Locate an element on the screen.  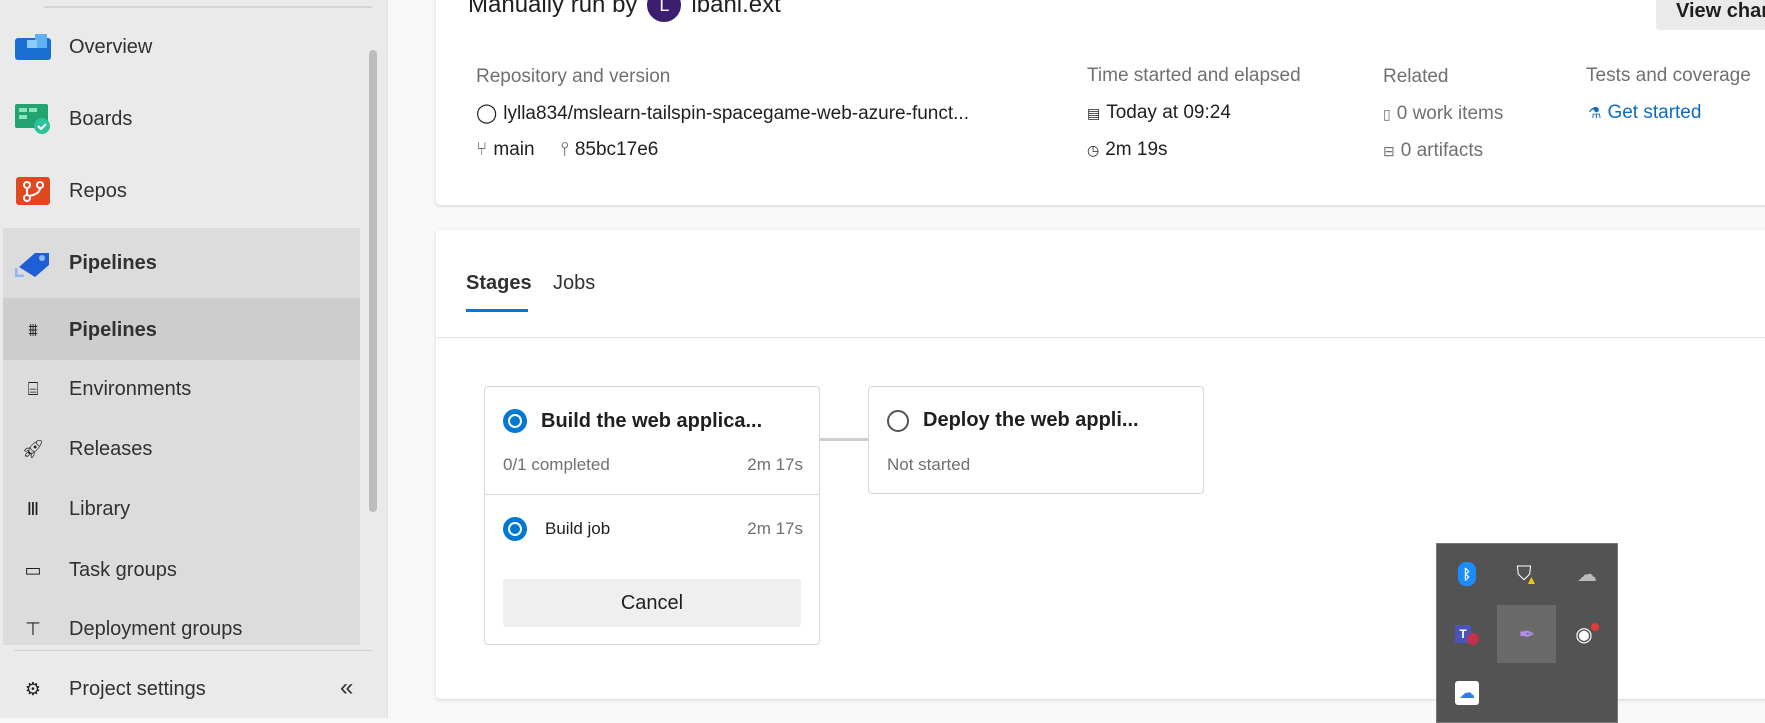
branch-name: main is located at coordinates (513, 150).